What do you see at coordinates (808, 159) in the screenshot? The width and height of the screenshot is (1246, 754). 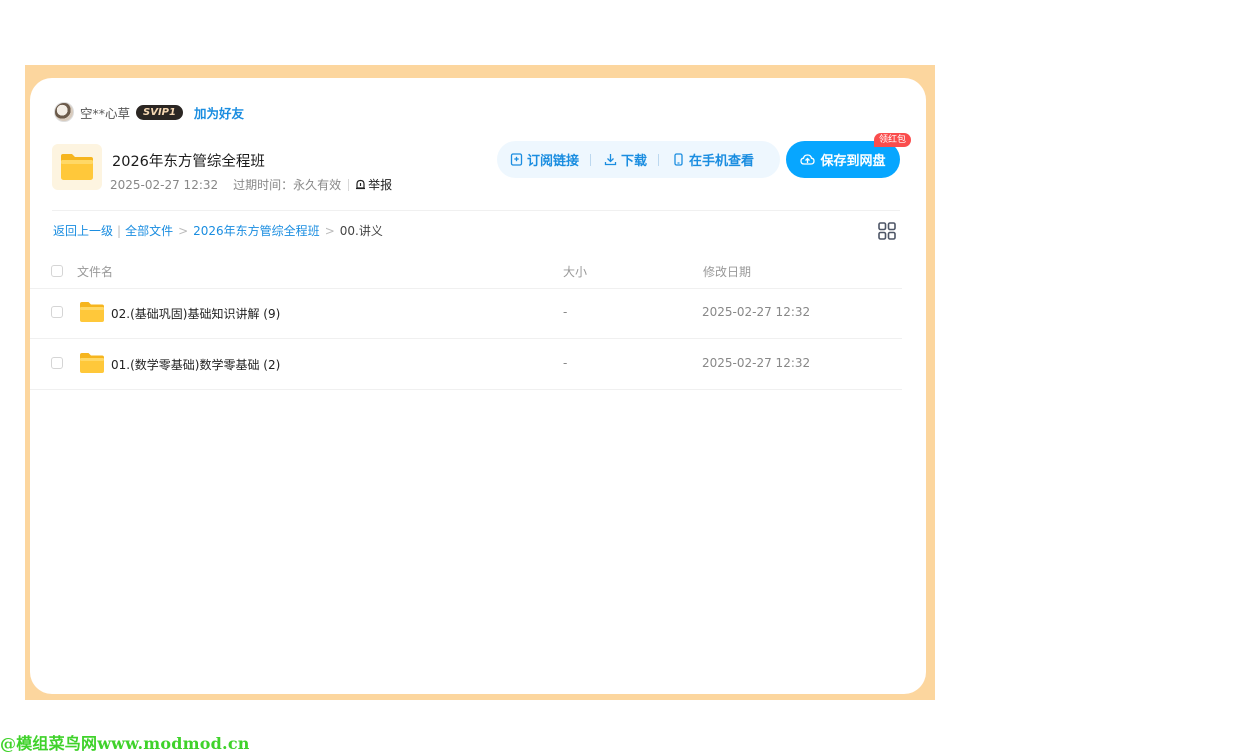 I see `cloud-upload-icon` at bounding box center [808, 159].